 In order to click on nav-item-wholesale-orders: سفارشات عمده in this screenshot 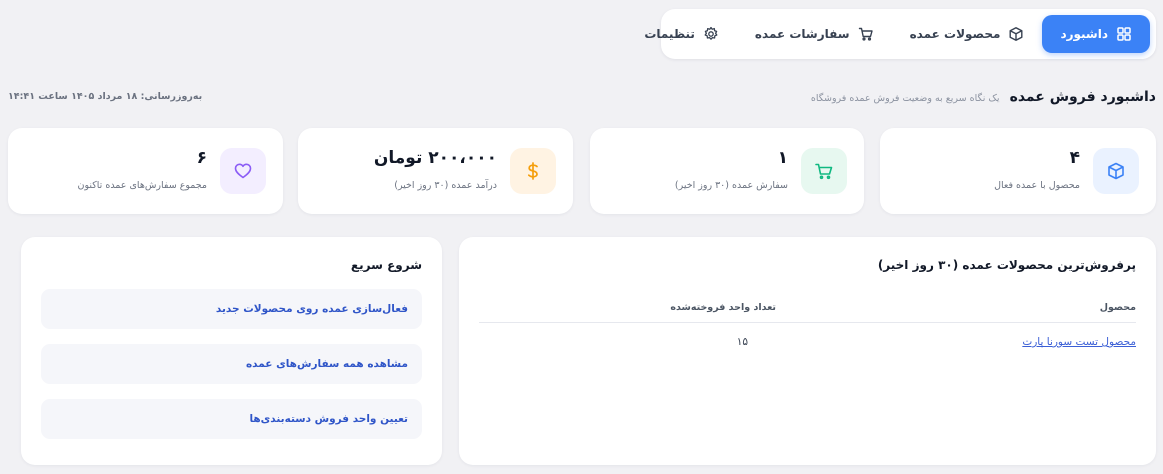, I will do `click(814, 34)`.